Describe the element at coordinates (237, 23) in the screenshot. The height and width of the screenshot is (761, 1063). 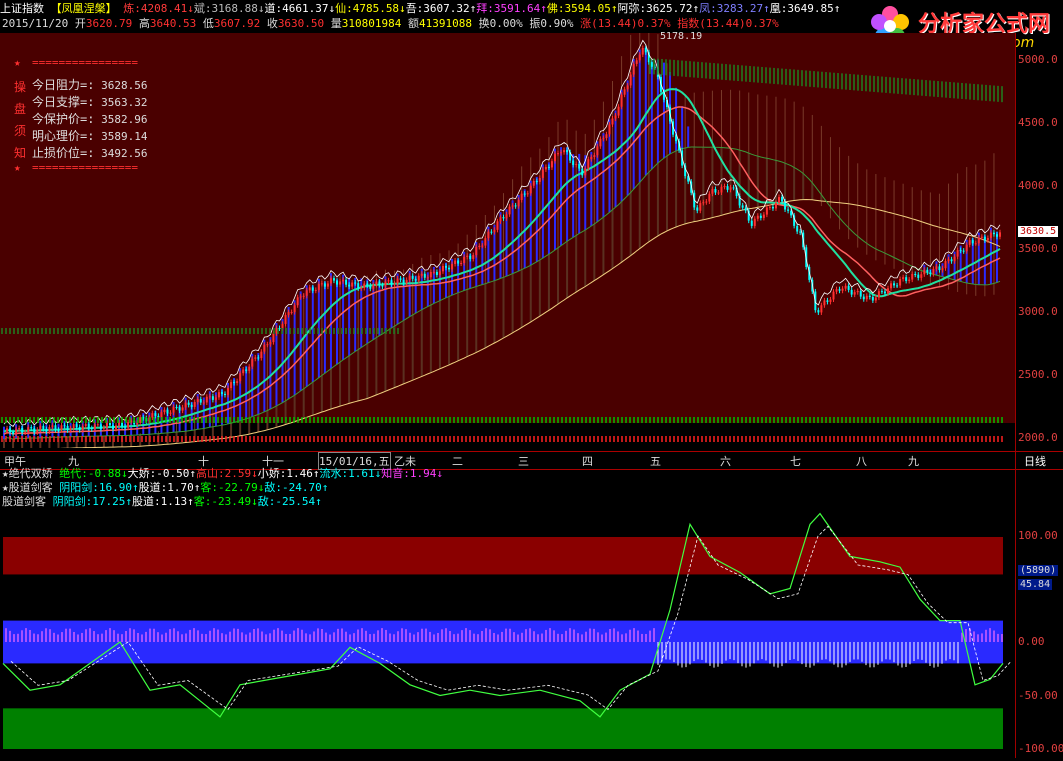
I see `low-value: 3607.92` at that location.